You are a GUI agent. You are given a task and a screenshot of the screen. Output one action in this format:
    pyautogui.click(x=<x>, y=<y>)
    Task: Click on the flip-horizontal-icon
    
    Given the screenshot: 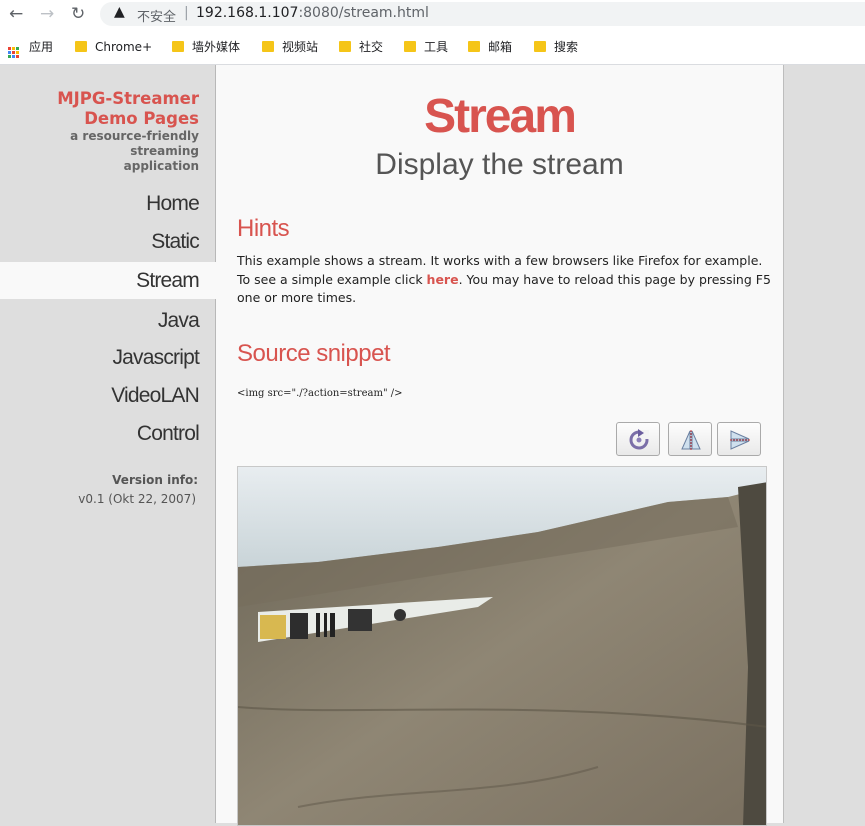 What is the action you would take?
    pyautogui.click(x=740, y=440)
    